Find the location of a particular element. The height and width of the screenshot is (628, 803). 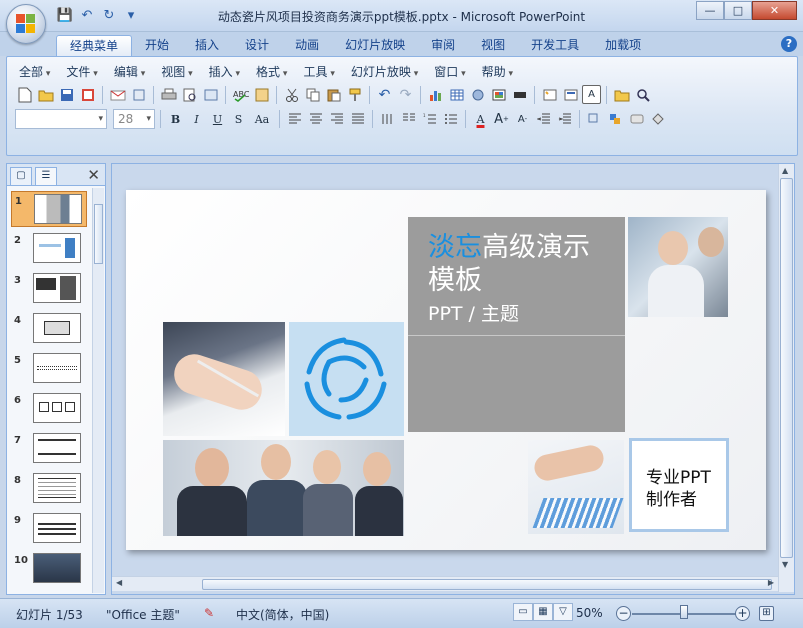

spell-check-icon: ✎ is located at coordinates (209, 613).